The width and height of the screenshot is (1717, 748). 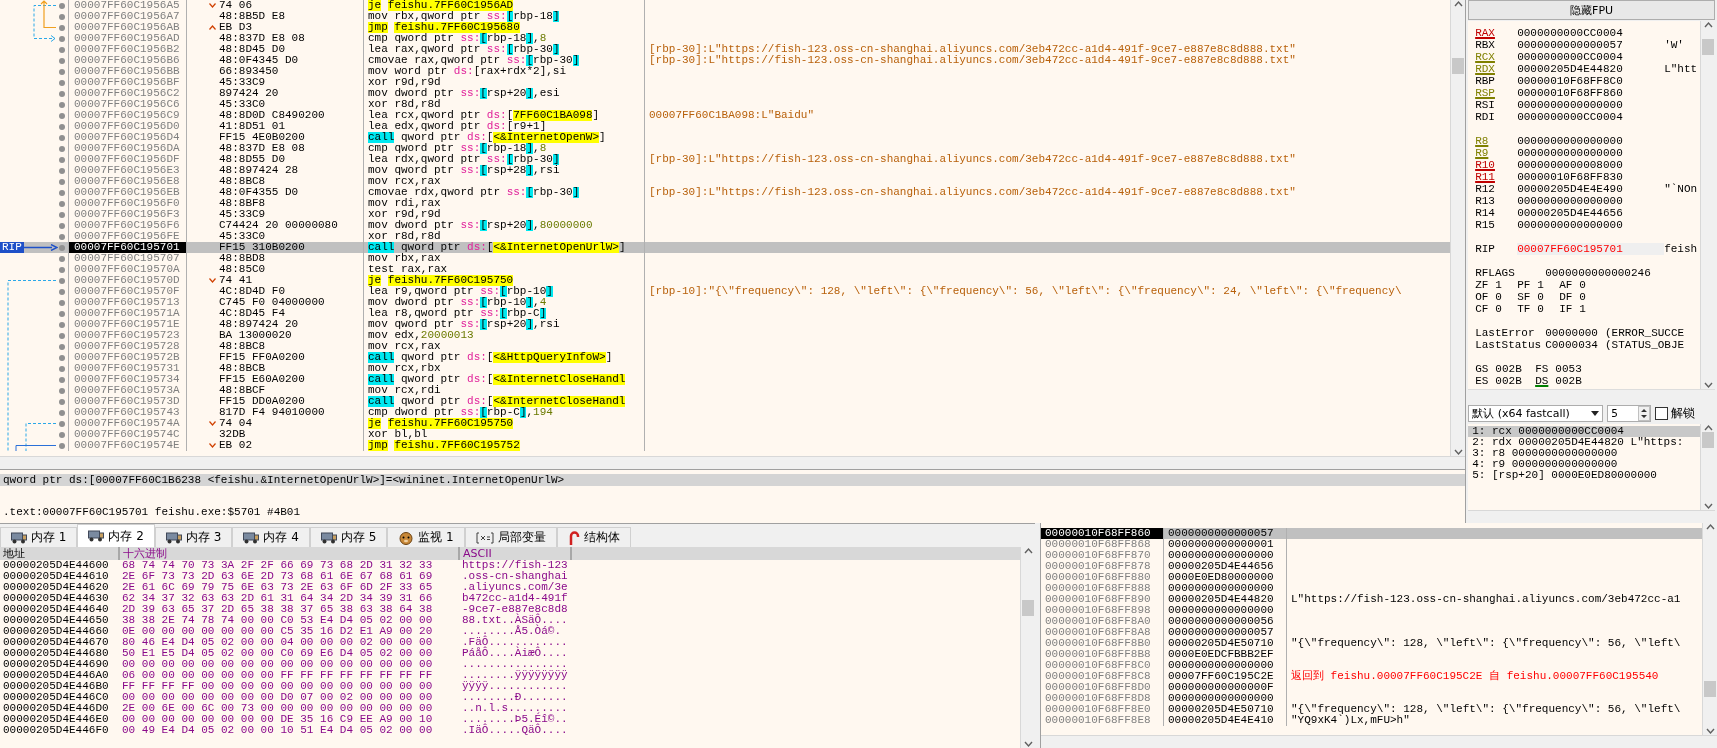 I want to click on address-cell: 00007FF60C1956B6, so click(x=127, y=60).